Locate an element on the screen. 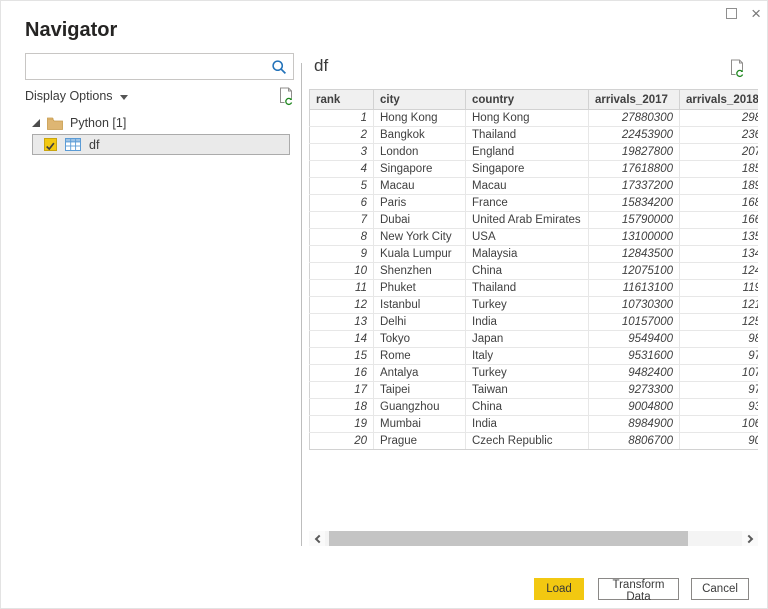 This screenshot has height=609, width=768. table-cell-rank: 9 is located at coordinates (341, 254).